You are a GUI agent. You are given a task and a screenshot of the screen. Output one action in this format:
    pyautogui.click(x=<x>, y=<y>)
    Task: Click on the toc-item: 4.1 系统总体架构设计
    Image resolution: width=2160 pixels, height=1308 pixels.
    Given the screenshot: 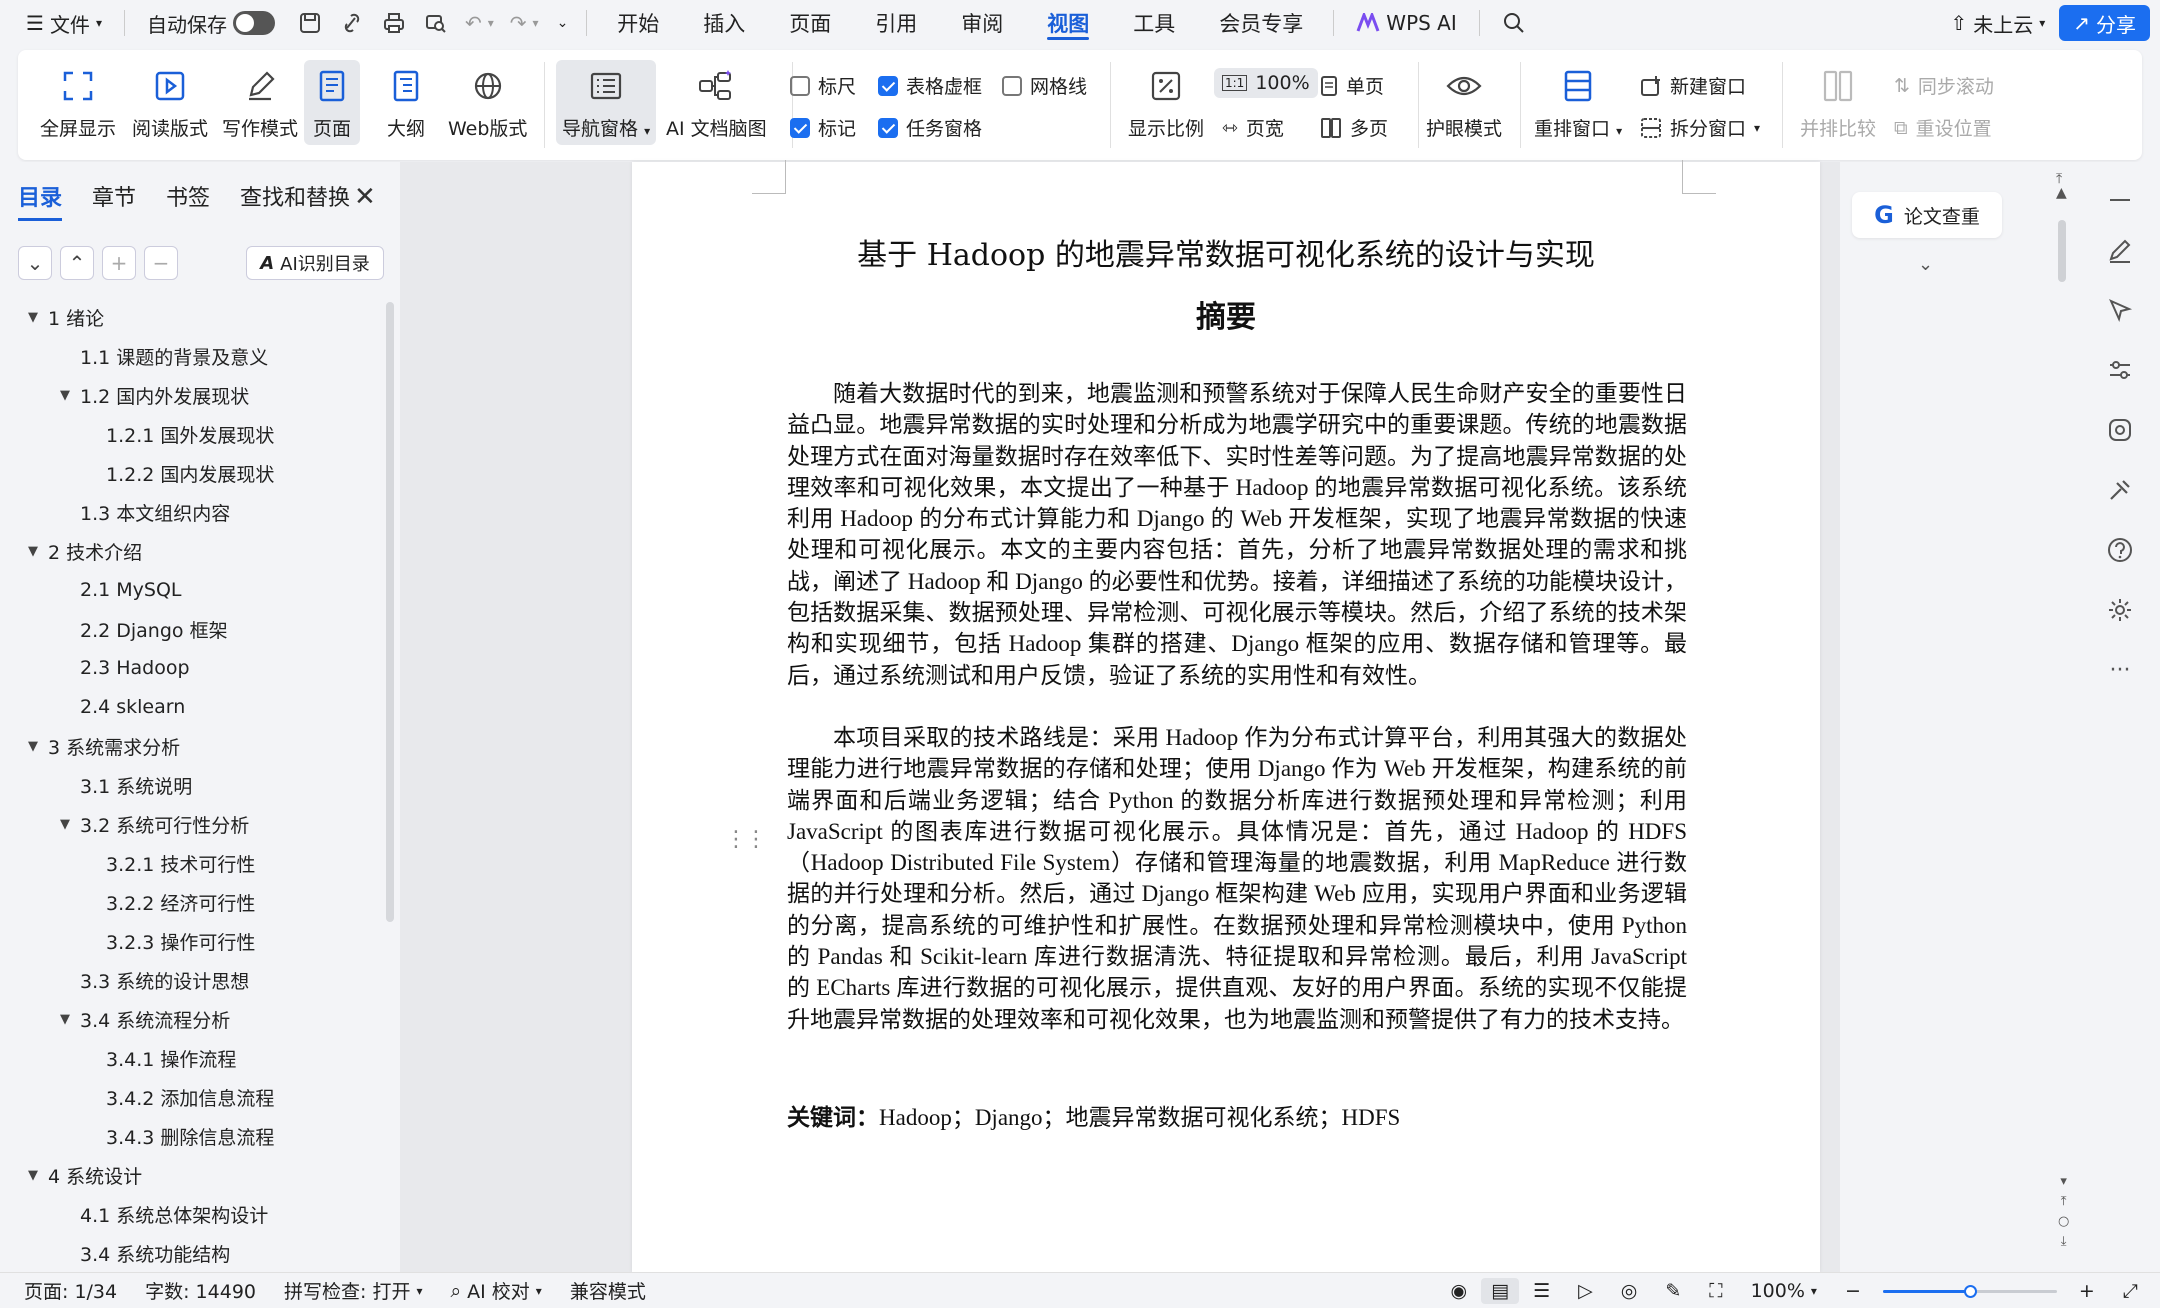 What is the action you would take?
    pyautogui.click(x=174, y=1214)
    